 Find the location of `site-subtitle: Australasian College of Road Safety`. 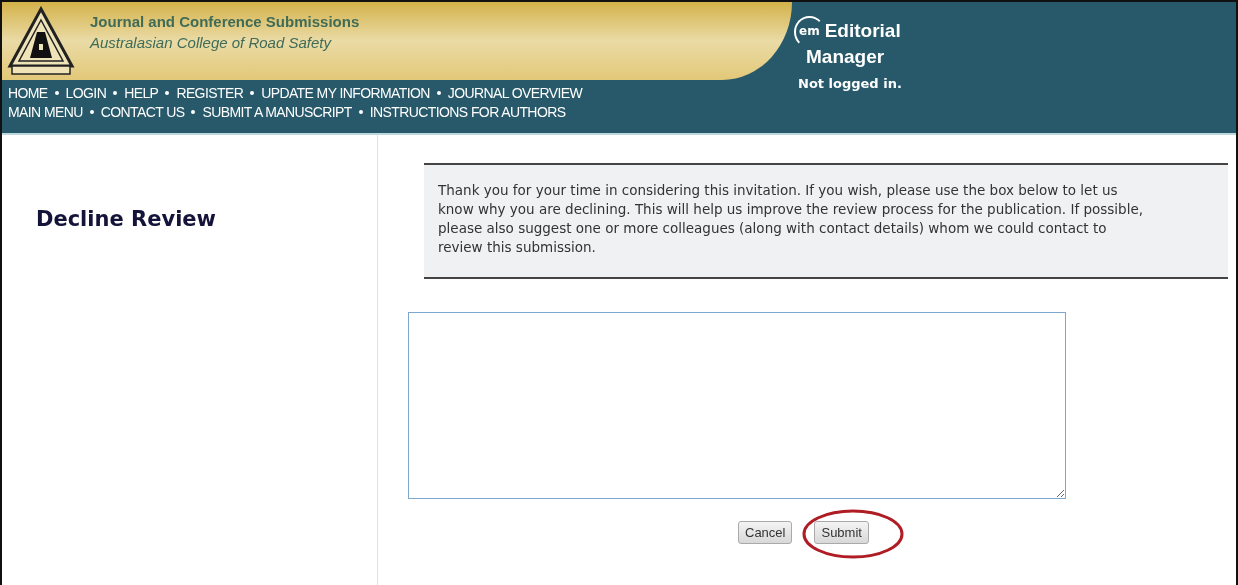

site-subtitle: Australasian College of Road Safety is located at coordinates (211, 42).